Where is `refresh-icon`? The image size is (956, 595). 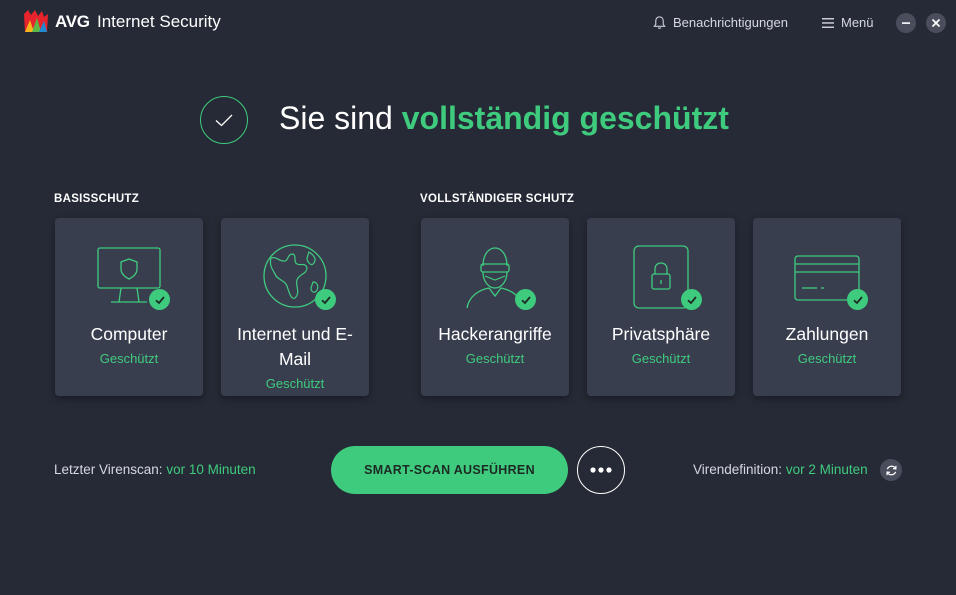 refresh-icon is located at coordinates (891, 470).